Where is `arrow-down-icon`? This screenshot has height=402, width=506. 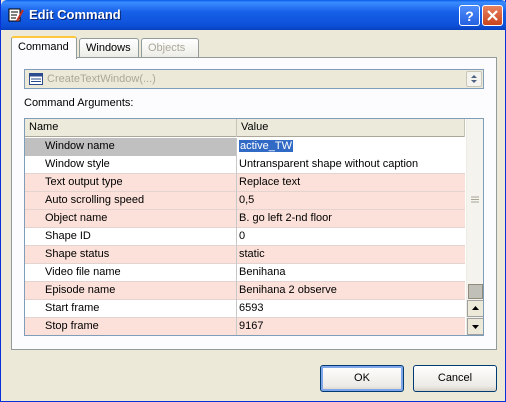
arrow-down-icon is located at coordinates (475, 327).